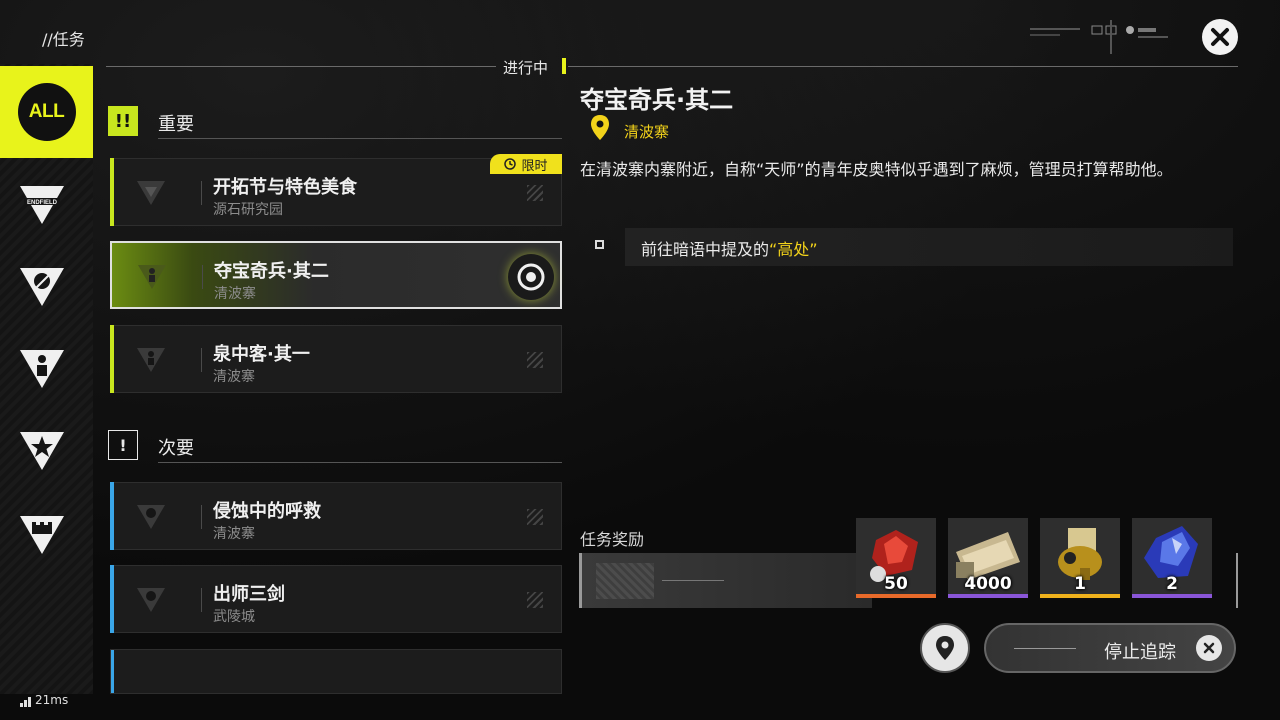 This screenshot has width=1280, height=720. Describe the element at coordinates (657, 100) in the screenshot. I see `quest-detail-title: 夺宝奇兵·其二` at that location.